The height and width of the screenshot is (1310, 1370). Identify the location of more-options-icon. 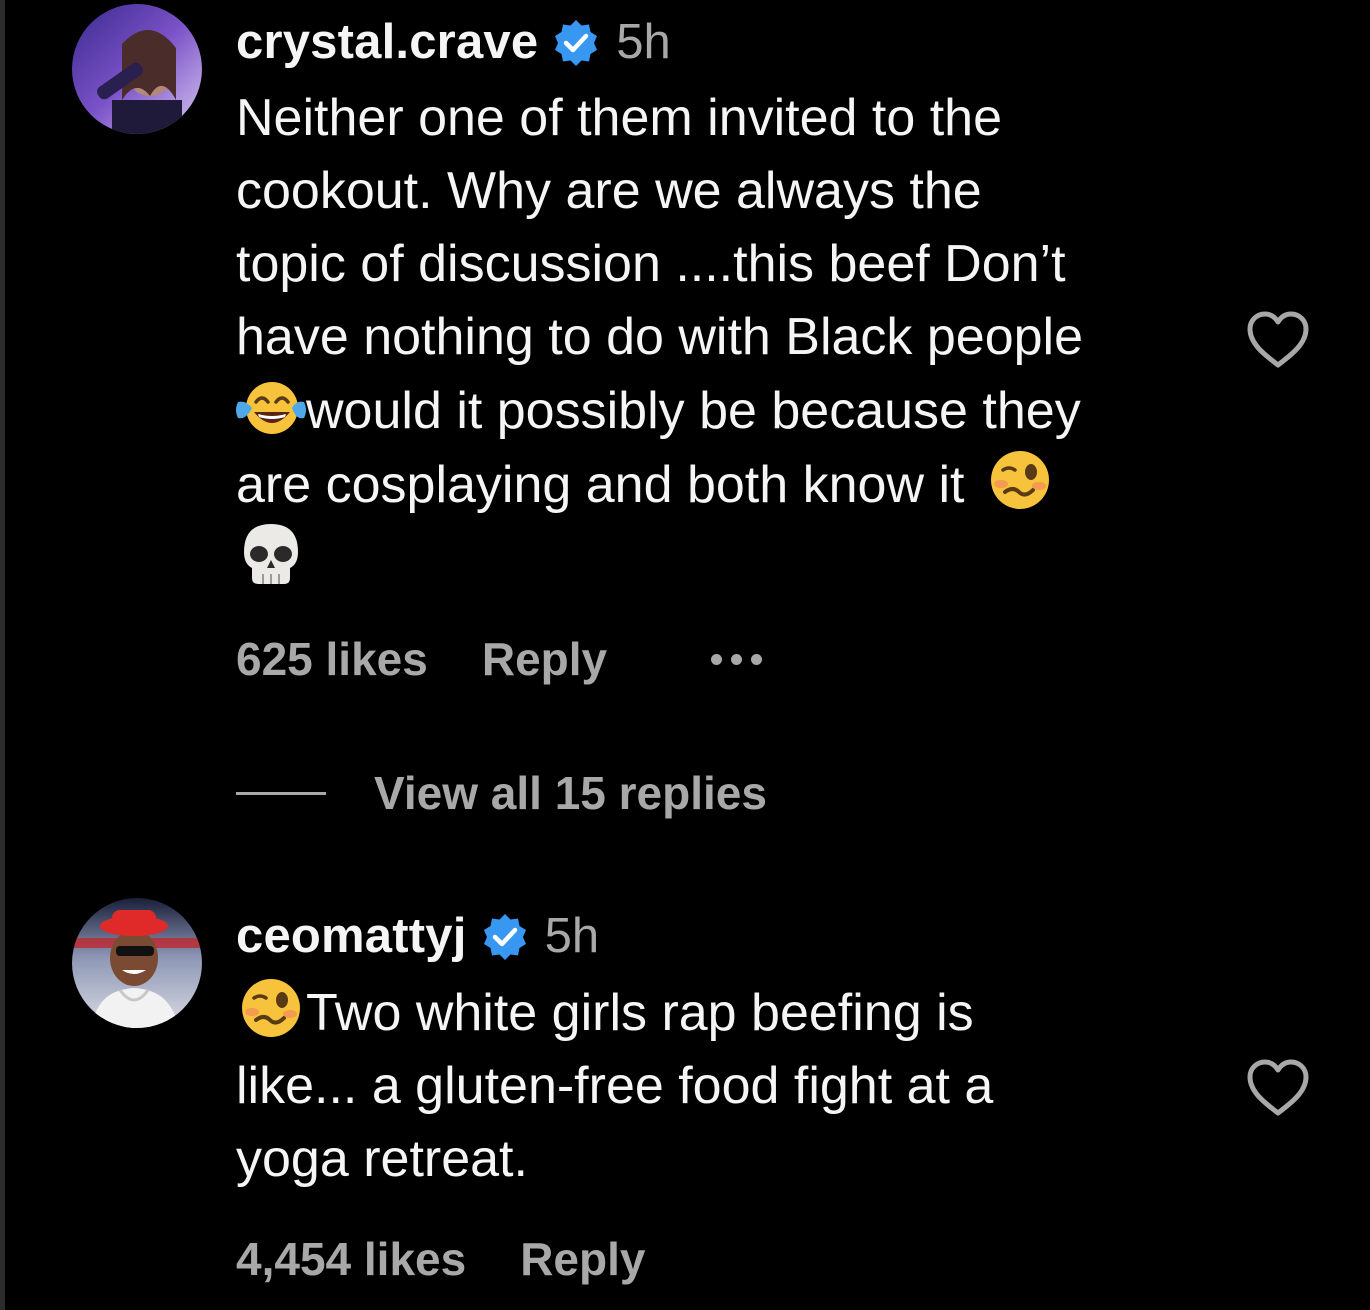
(737, 659).